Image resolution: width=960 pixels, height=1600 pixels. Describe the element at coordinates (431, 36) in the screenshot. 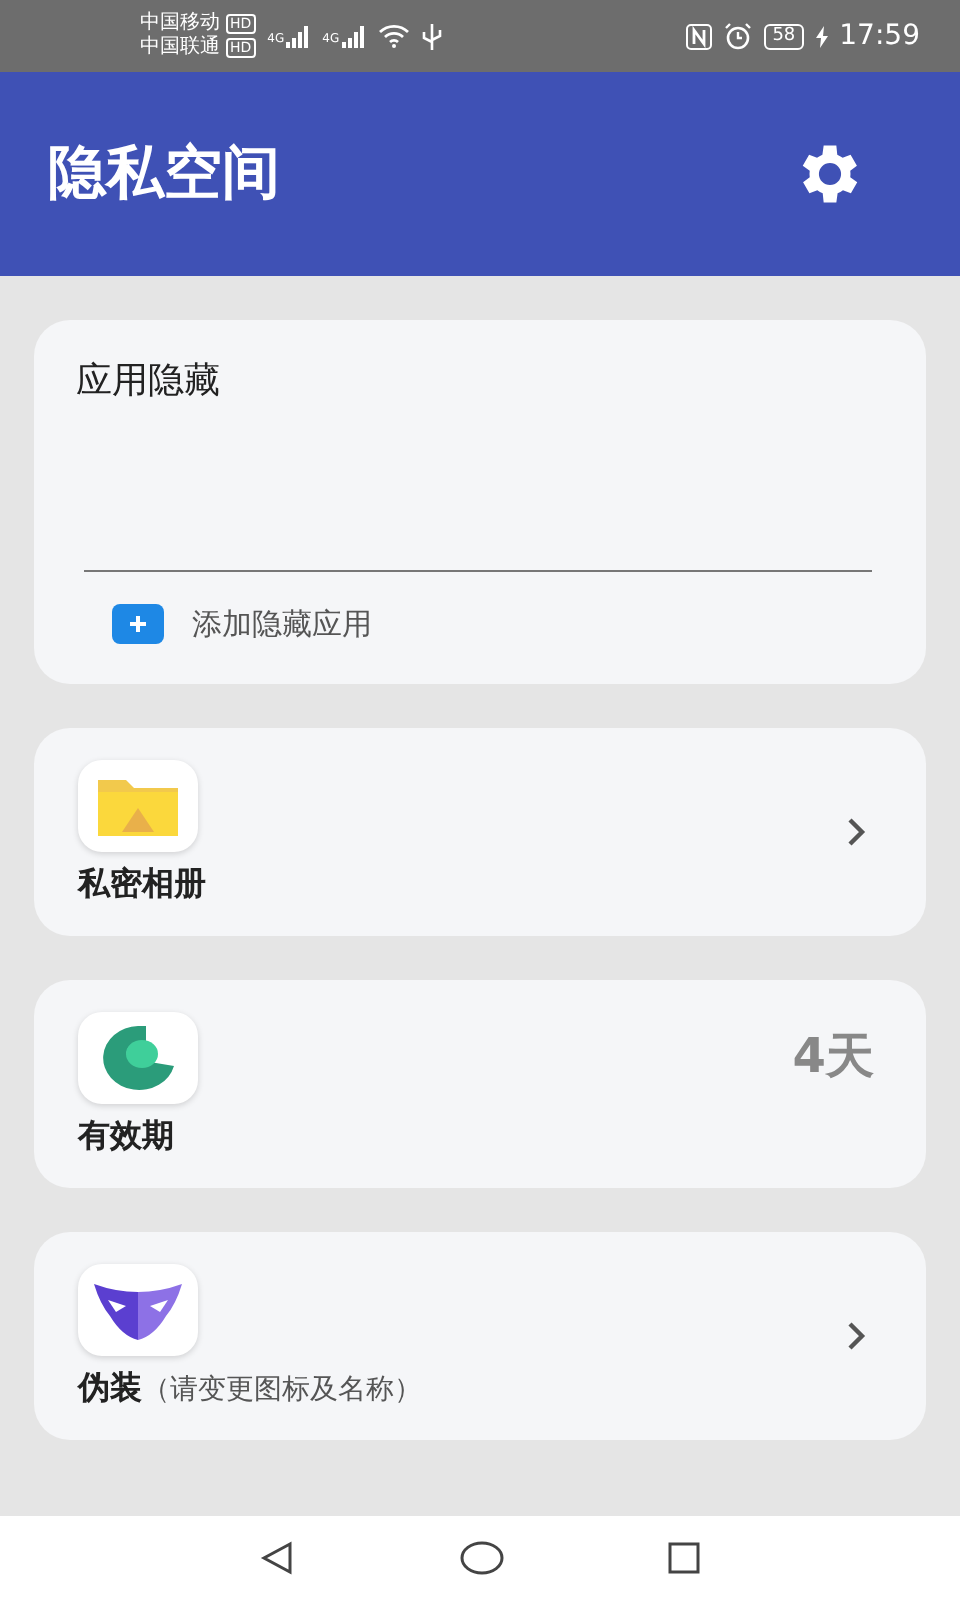

I see `usb-icon` at that location.